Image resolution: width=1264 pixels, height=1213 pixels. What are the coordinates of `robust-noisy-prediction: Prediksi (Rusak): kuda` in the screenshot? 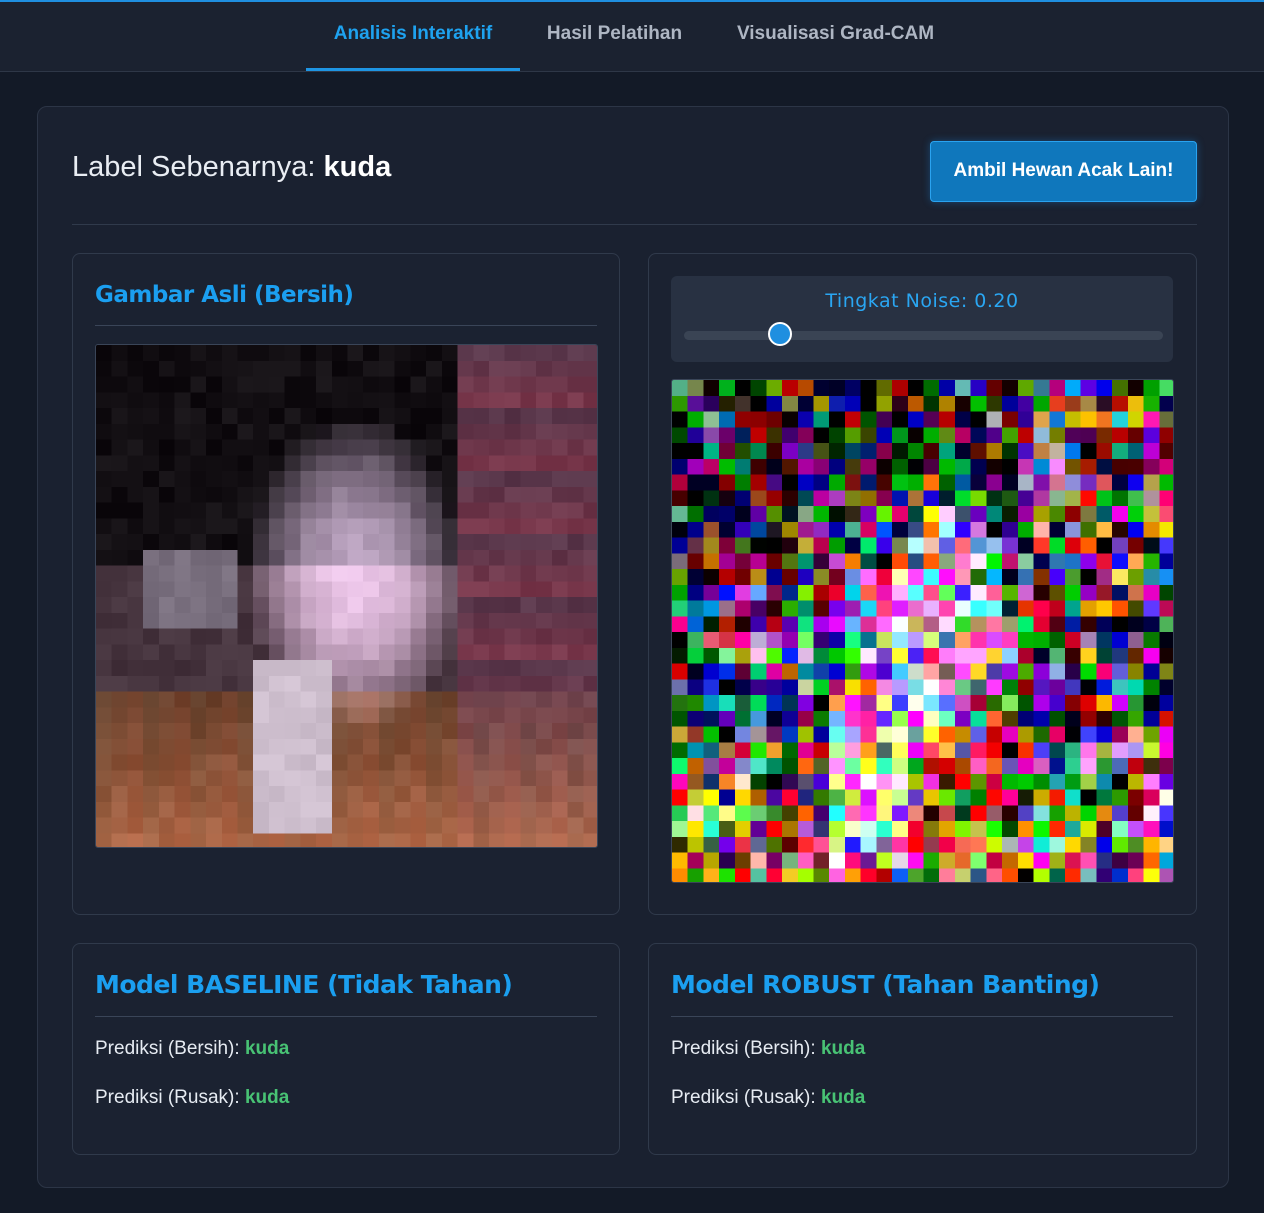 It's located at (768, 1098).